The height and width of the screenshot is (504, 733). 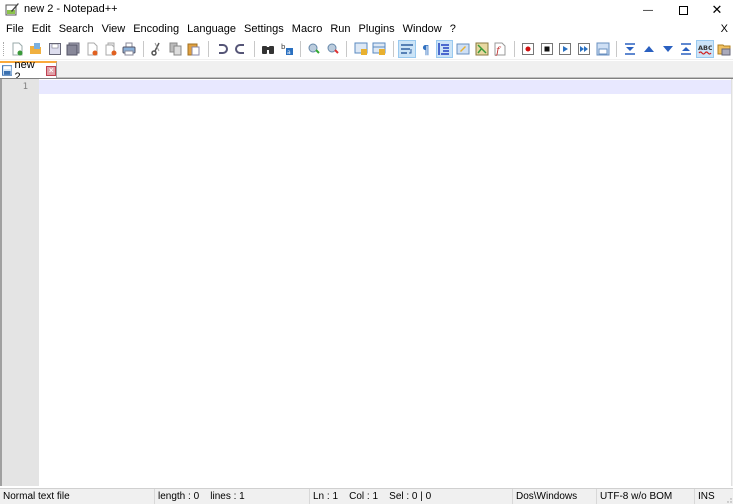 I want to click on open-file-icon, so click(x=35, y=48).